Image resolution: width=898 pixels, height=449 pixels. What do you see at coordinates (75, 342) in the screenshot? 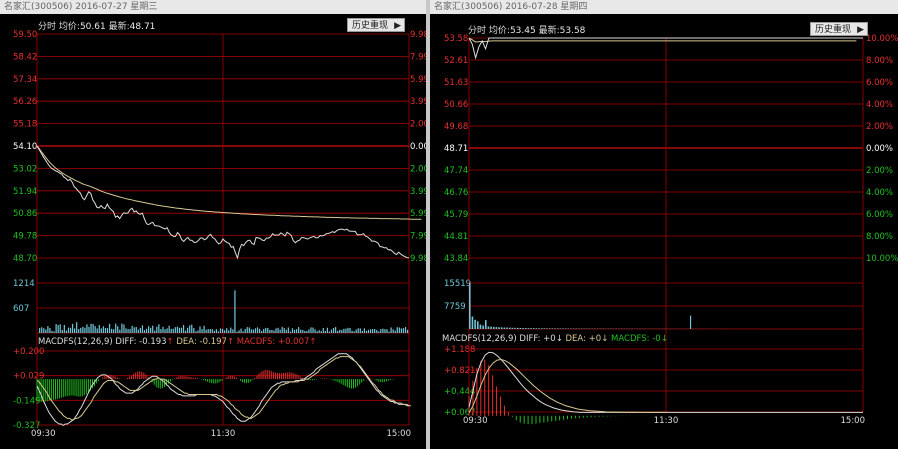
I see `left-macd-name: MACDFS(12,26,9)` at bounding box center [75, 342].